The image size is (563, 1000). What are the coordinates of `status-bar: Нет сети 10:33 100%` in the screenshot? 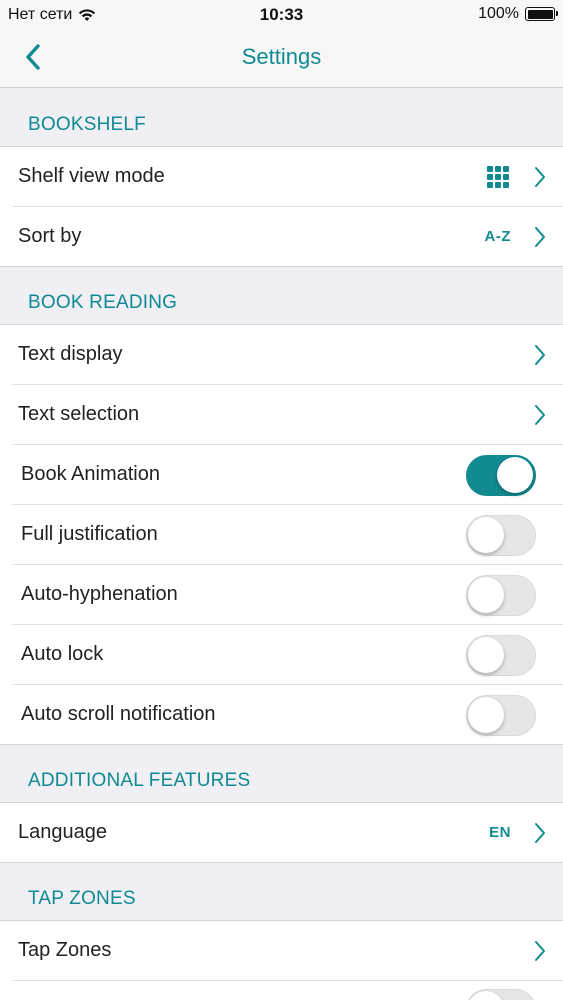 It's located at (281, 15).